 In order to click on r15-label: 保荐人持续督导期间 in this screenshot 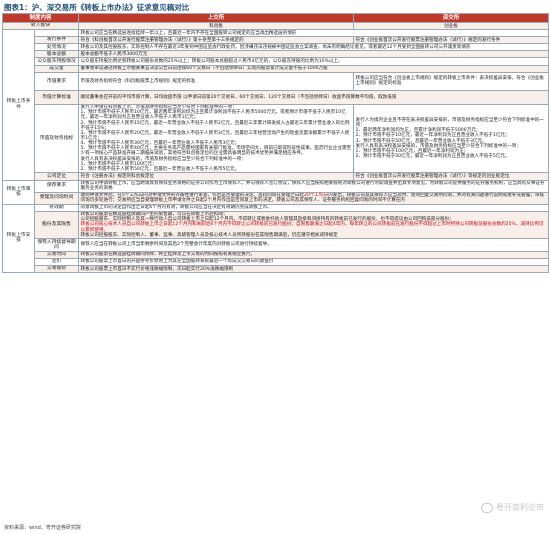, I will do `click(56, 245)`.